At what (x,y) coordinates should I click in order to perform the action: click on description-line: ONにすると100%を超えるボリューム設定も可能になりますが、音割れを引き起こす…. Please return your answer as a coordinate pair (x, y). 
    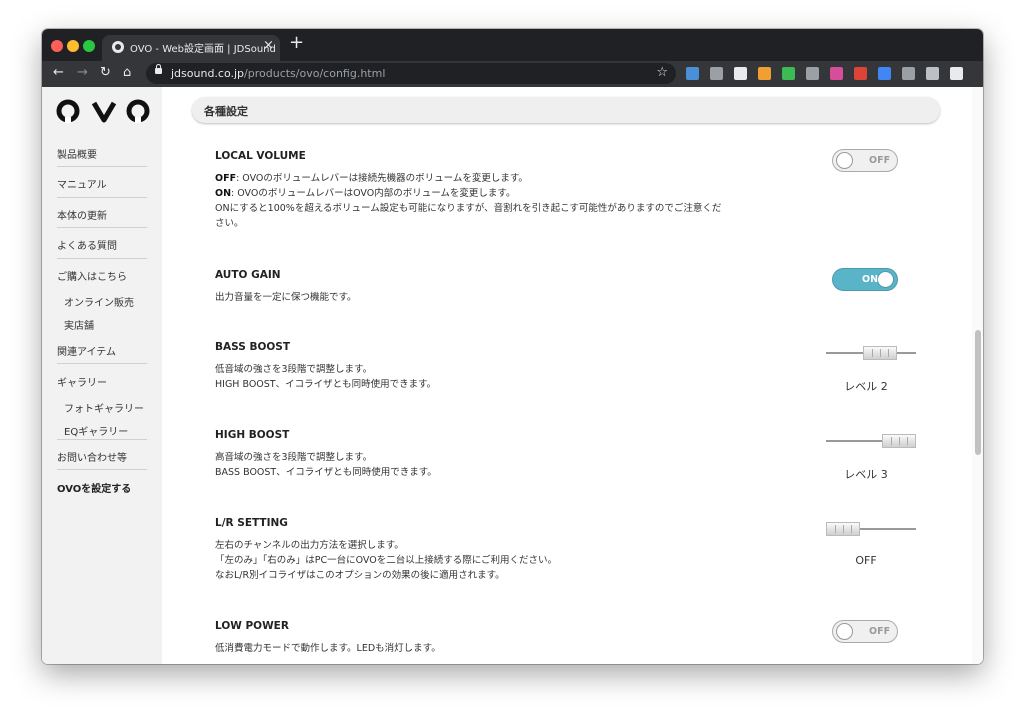
    Looking at the image, I should click on (468, 208).